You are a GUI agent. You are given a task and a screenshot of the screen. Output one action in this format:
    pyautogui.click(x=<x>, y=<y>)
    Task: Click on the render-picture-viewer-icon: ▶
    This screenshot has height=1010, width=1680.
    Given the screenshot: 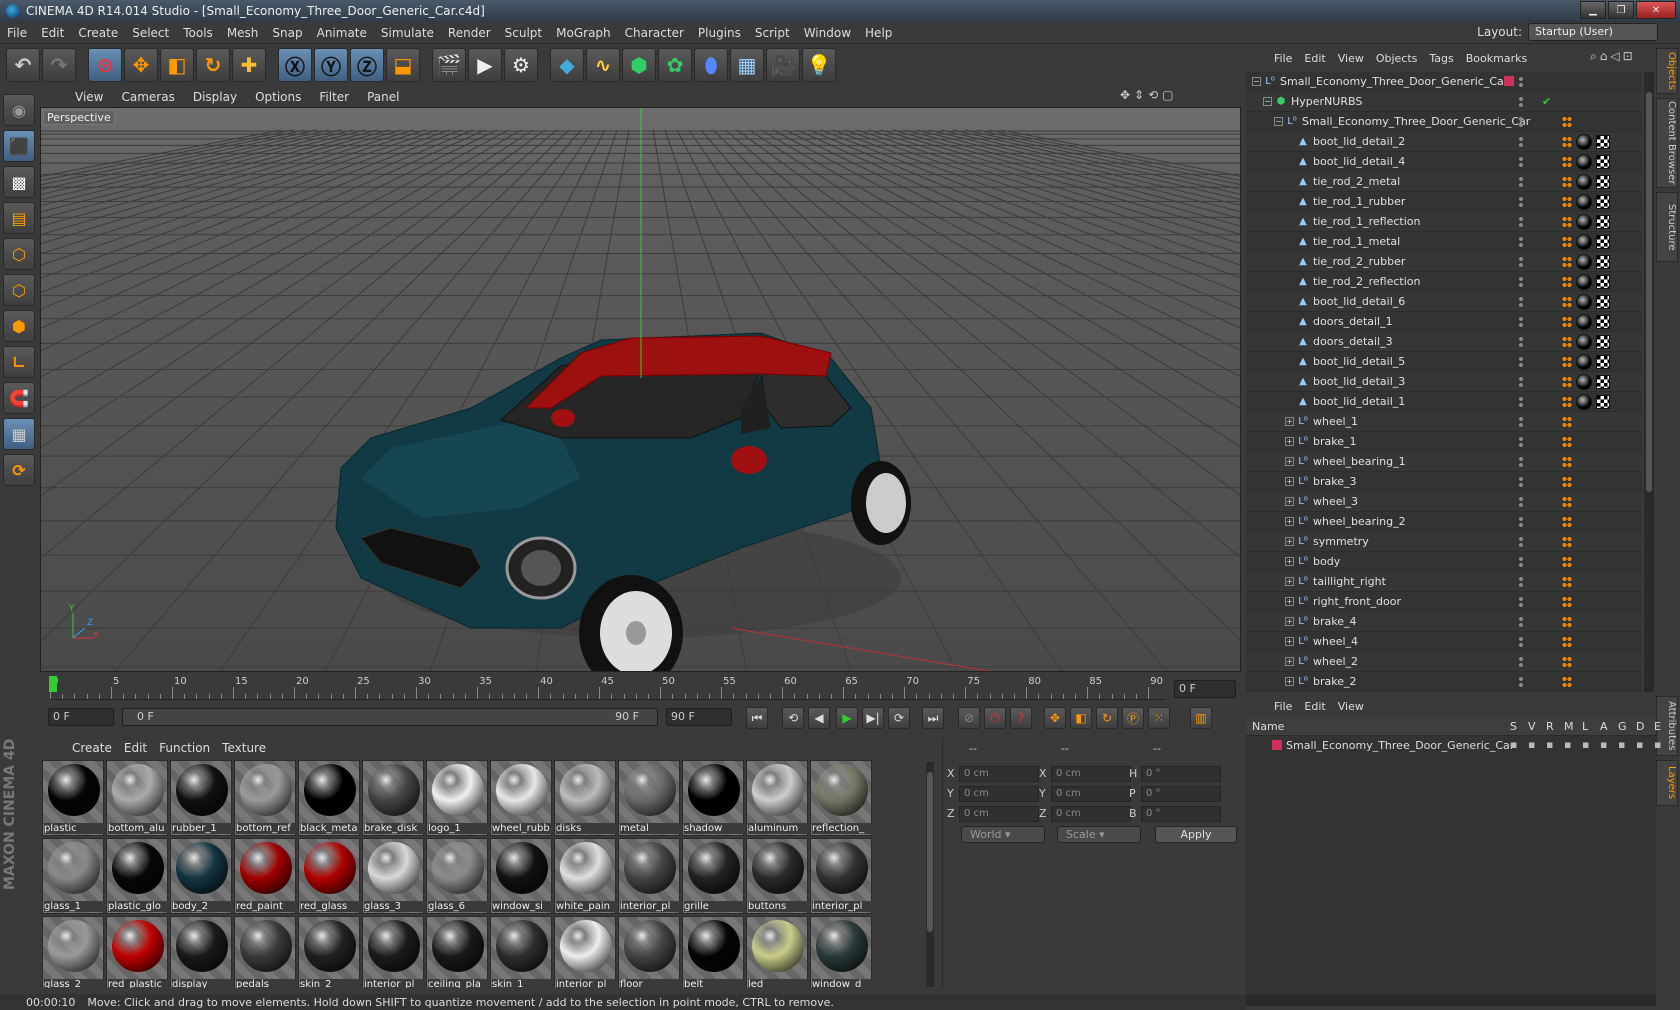 What is the action you would take?
    pyautogui.click(x=485, y=65)
    